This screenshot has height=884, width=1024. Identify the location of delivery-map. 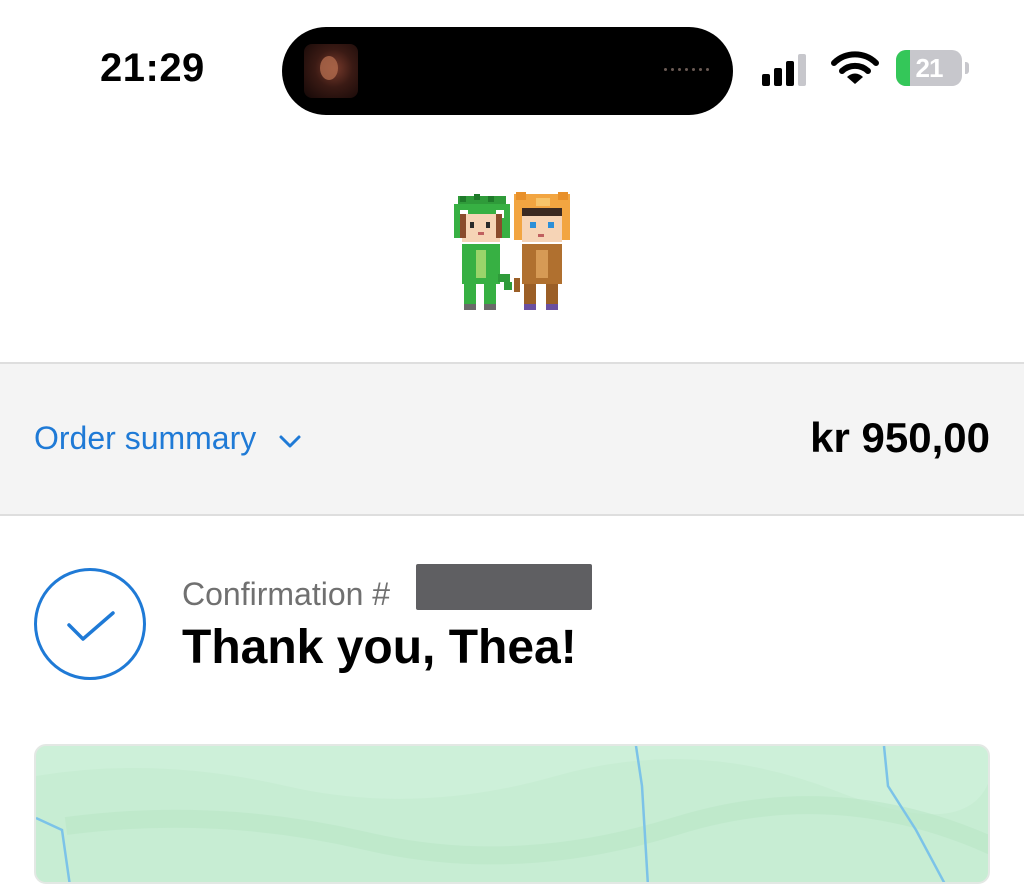
(512, 814).